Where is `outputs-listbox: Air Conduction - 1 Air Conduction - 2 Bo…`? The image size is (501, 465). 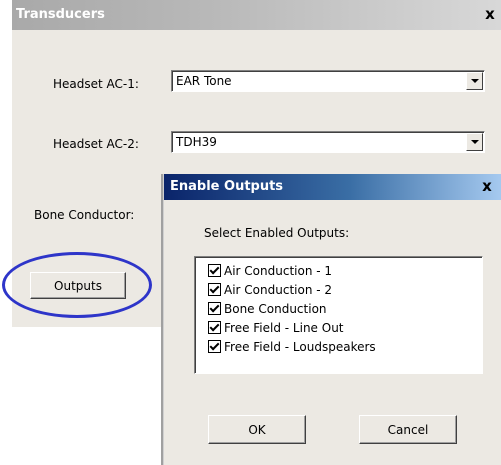
outputs-listbox: Air Conduction - 1 Air Conduction - 2 Bo… is located at coordinates (338, 315).